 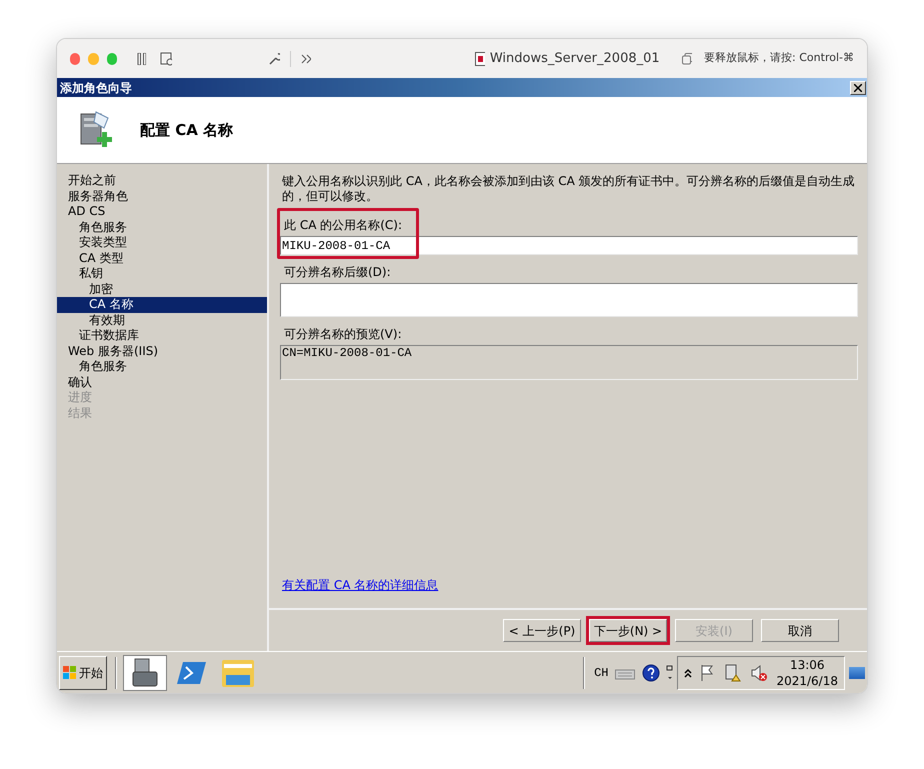 I want to click on input-field, so click(x=569, y=300).